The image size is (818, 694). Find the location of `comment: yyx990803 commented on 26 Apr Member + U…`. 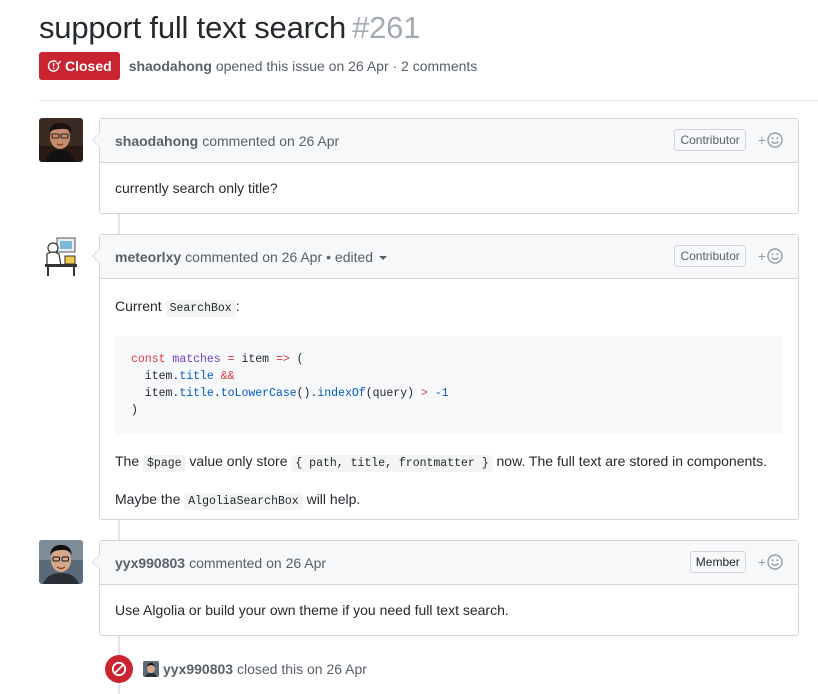

comment: yyx990803 commented on 26 Apr Member + U… is located at coordinates (445, 588).